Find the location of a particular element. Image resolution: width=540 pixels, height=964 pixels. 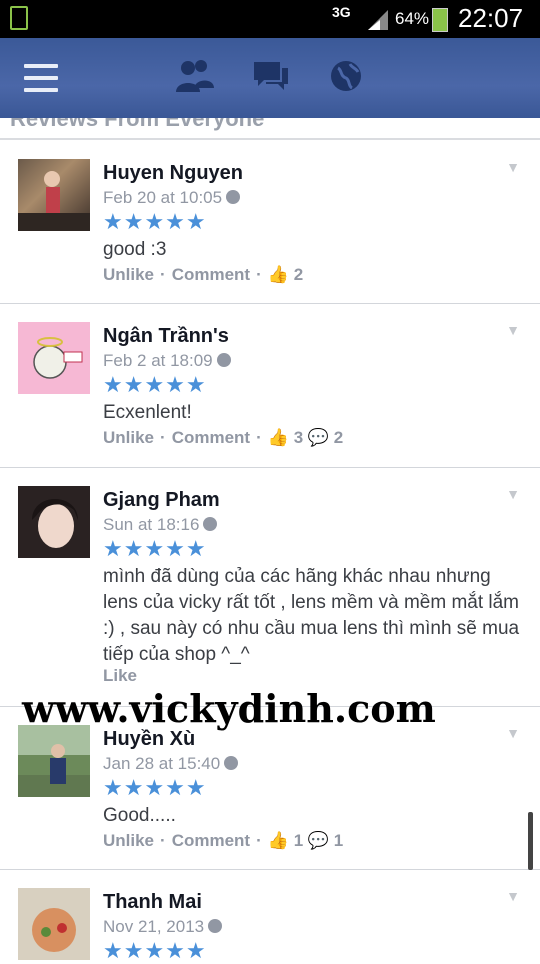

like-count: 1 is located at coordinates (298, 840).